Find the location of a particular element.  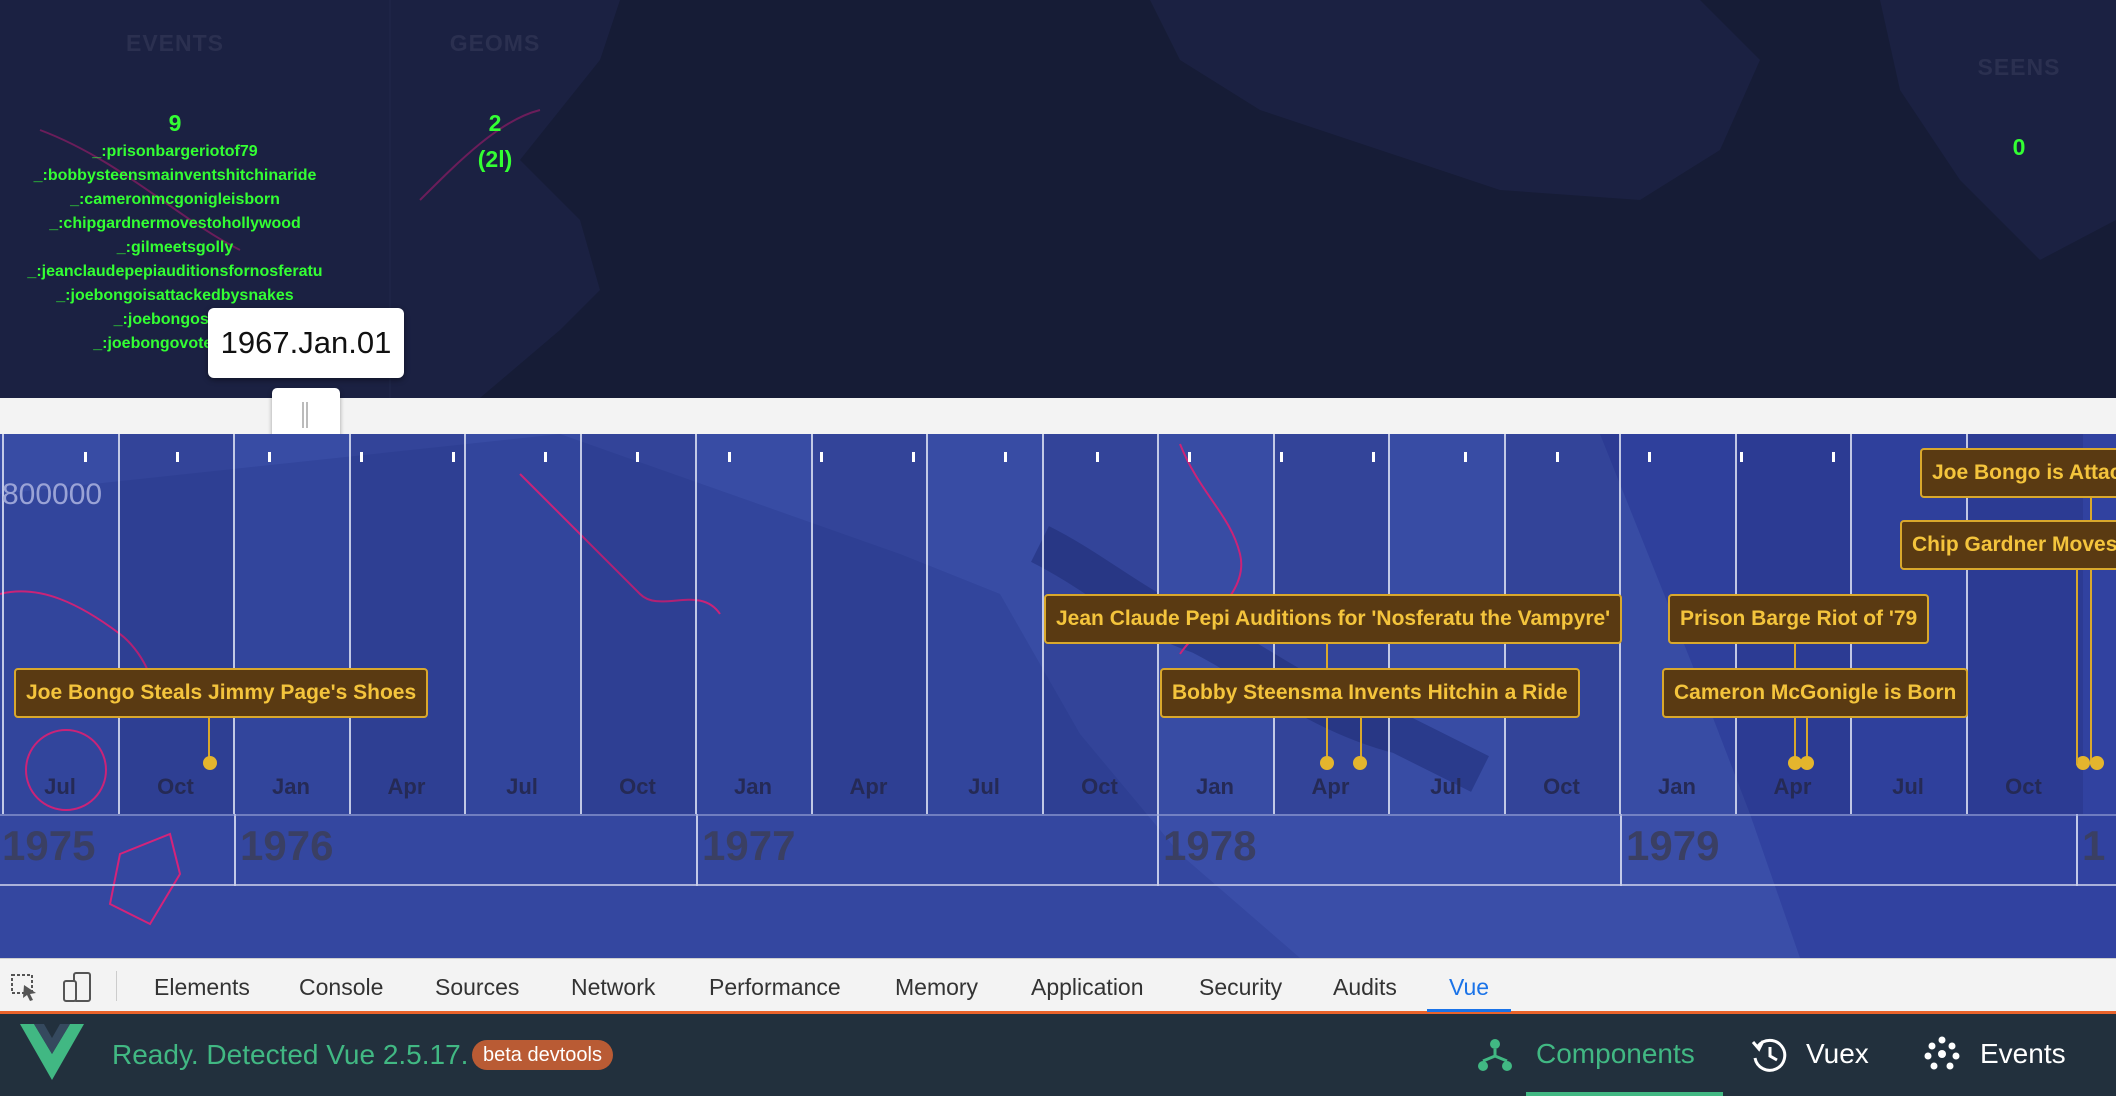

event-card-bobby-steensma: Bobby Steensma Invents Hitchin a Ride is located at coordinates (1370, 693).